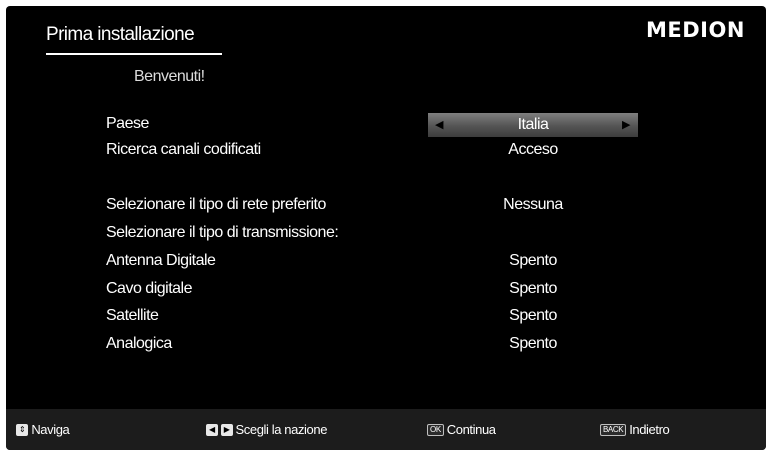  I want to click on hint-choose-country-label: Scegli la nazione, so click(281, 429).